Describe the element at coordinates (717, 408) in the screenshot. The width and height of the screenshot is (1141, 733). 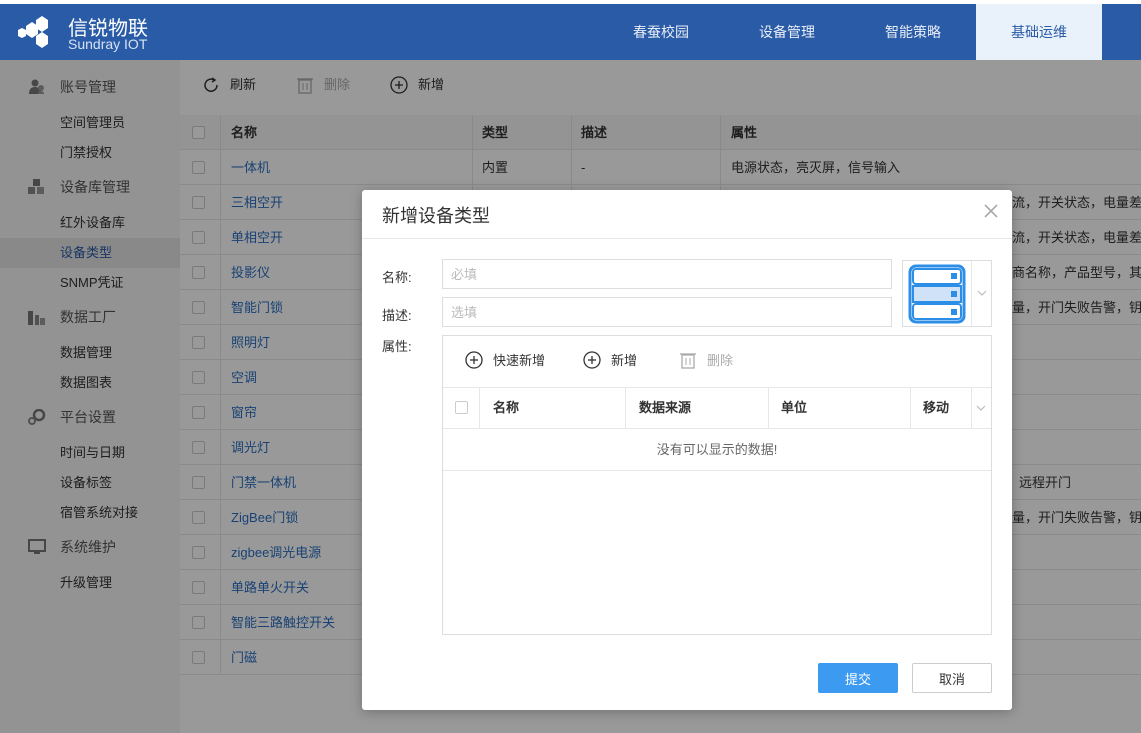
I see `attr-table-header: 名称 数据来源 单位 移动` at that location.